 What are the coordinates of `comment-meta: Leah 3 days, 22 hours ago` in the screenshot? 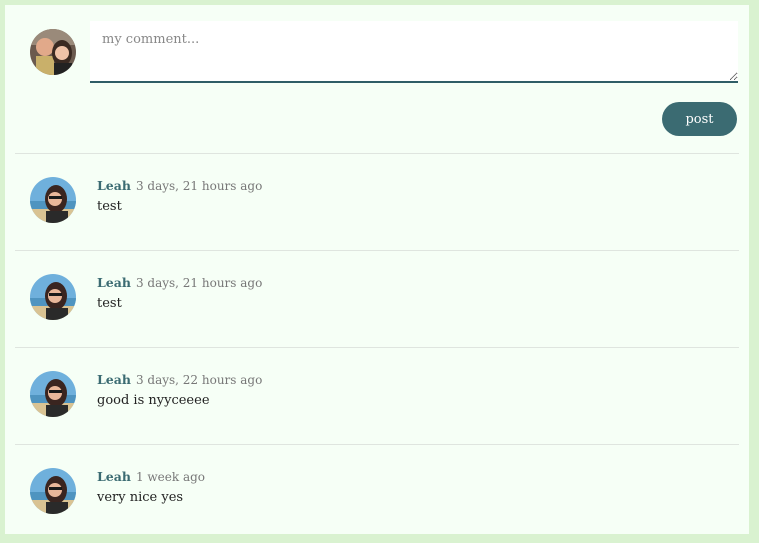 It's located at (179, 378).